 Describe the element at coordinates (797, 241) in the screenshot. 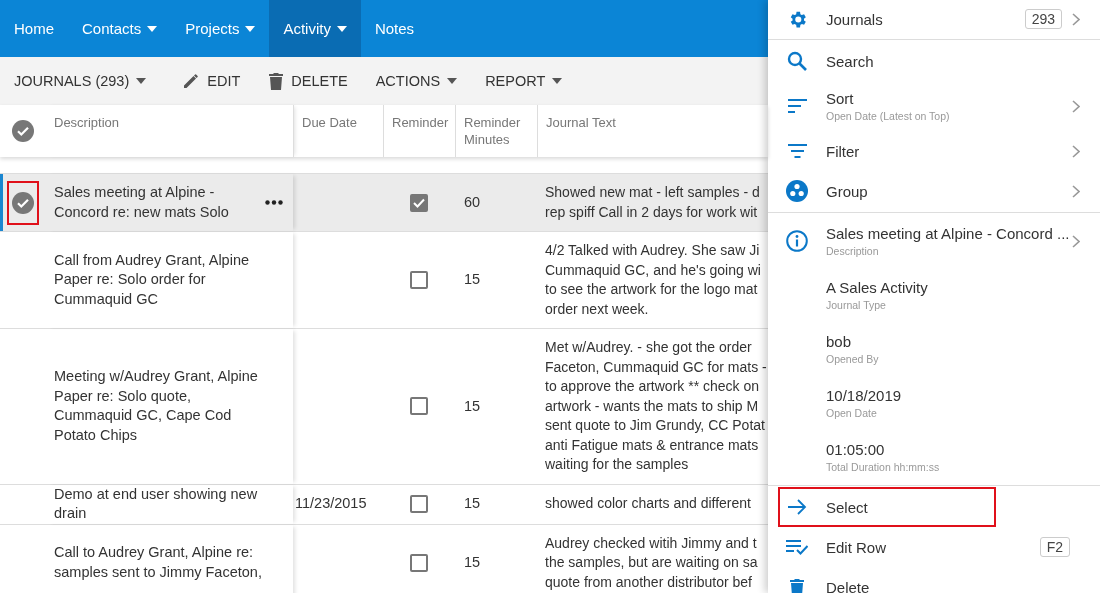

I see `info-icon` at that location.